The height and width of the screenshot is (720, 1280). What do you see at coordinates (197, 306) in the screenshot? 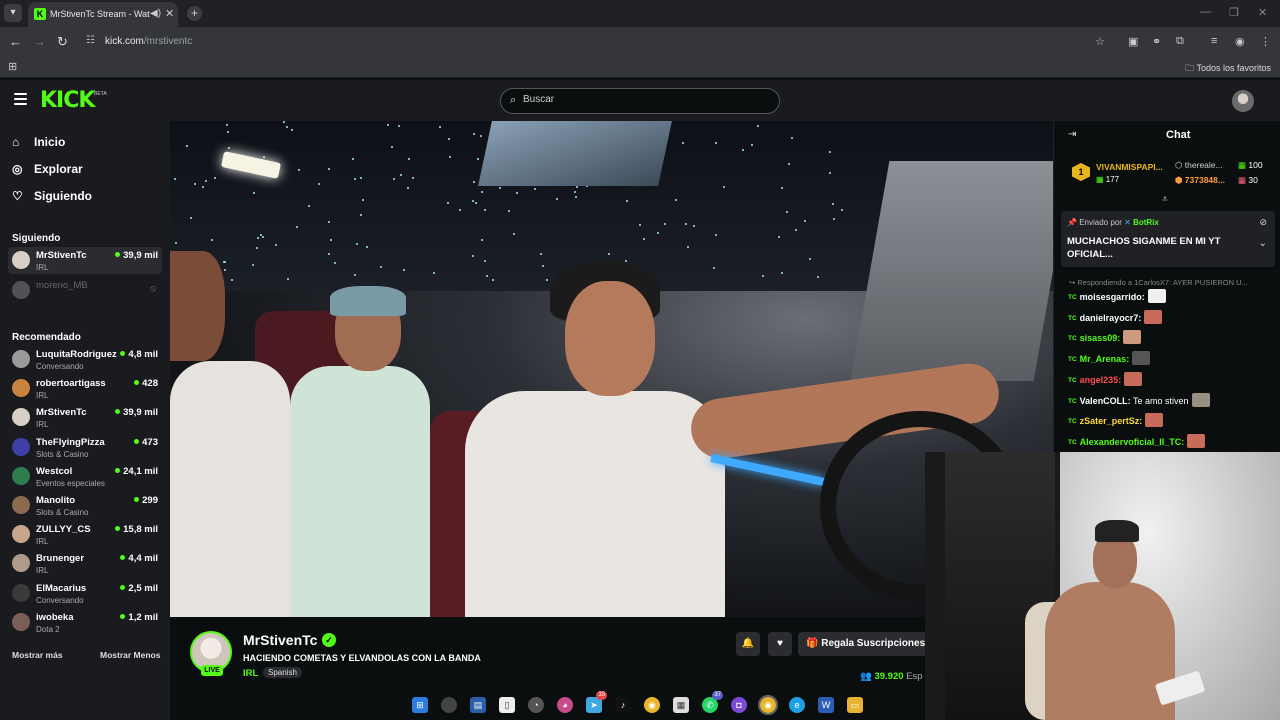
I see `video-passenger-head` at bounding box center [197, 306].